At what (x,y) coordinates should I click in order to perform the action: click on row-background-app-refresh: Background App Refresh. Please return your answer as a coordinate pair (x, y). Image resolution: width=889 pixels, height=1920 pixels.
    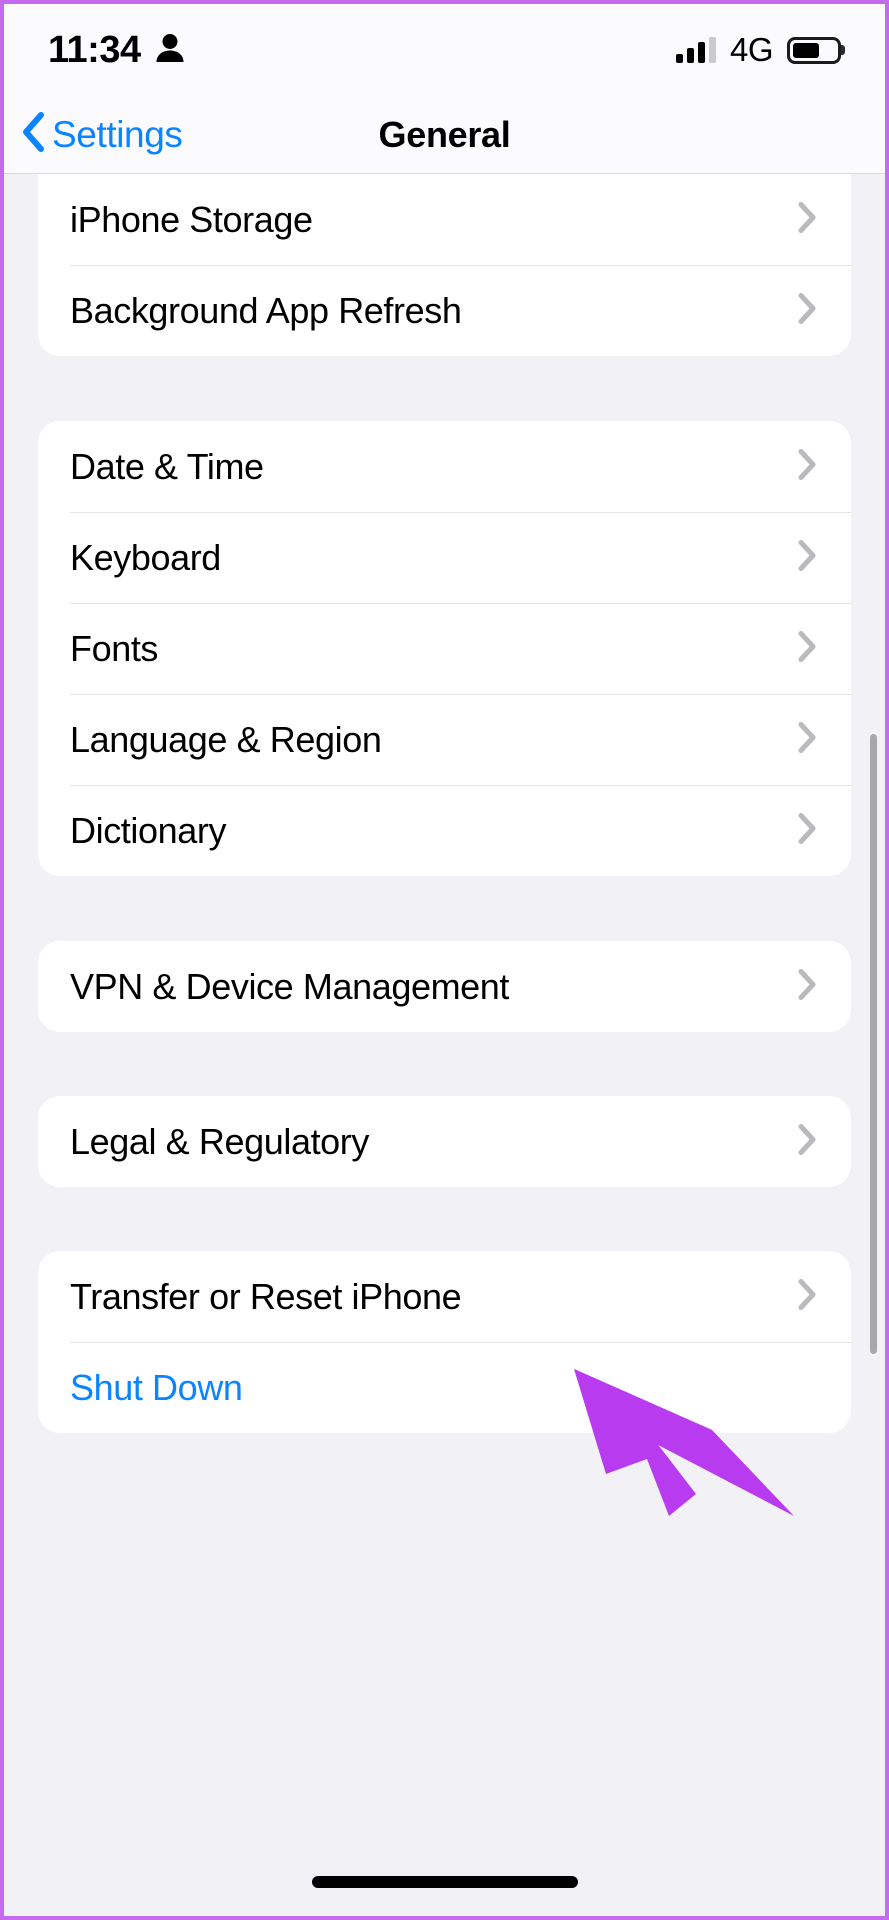
    Looking at the image, I should click on (444, 310).